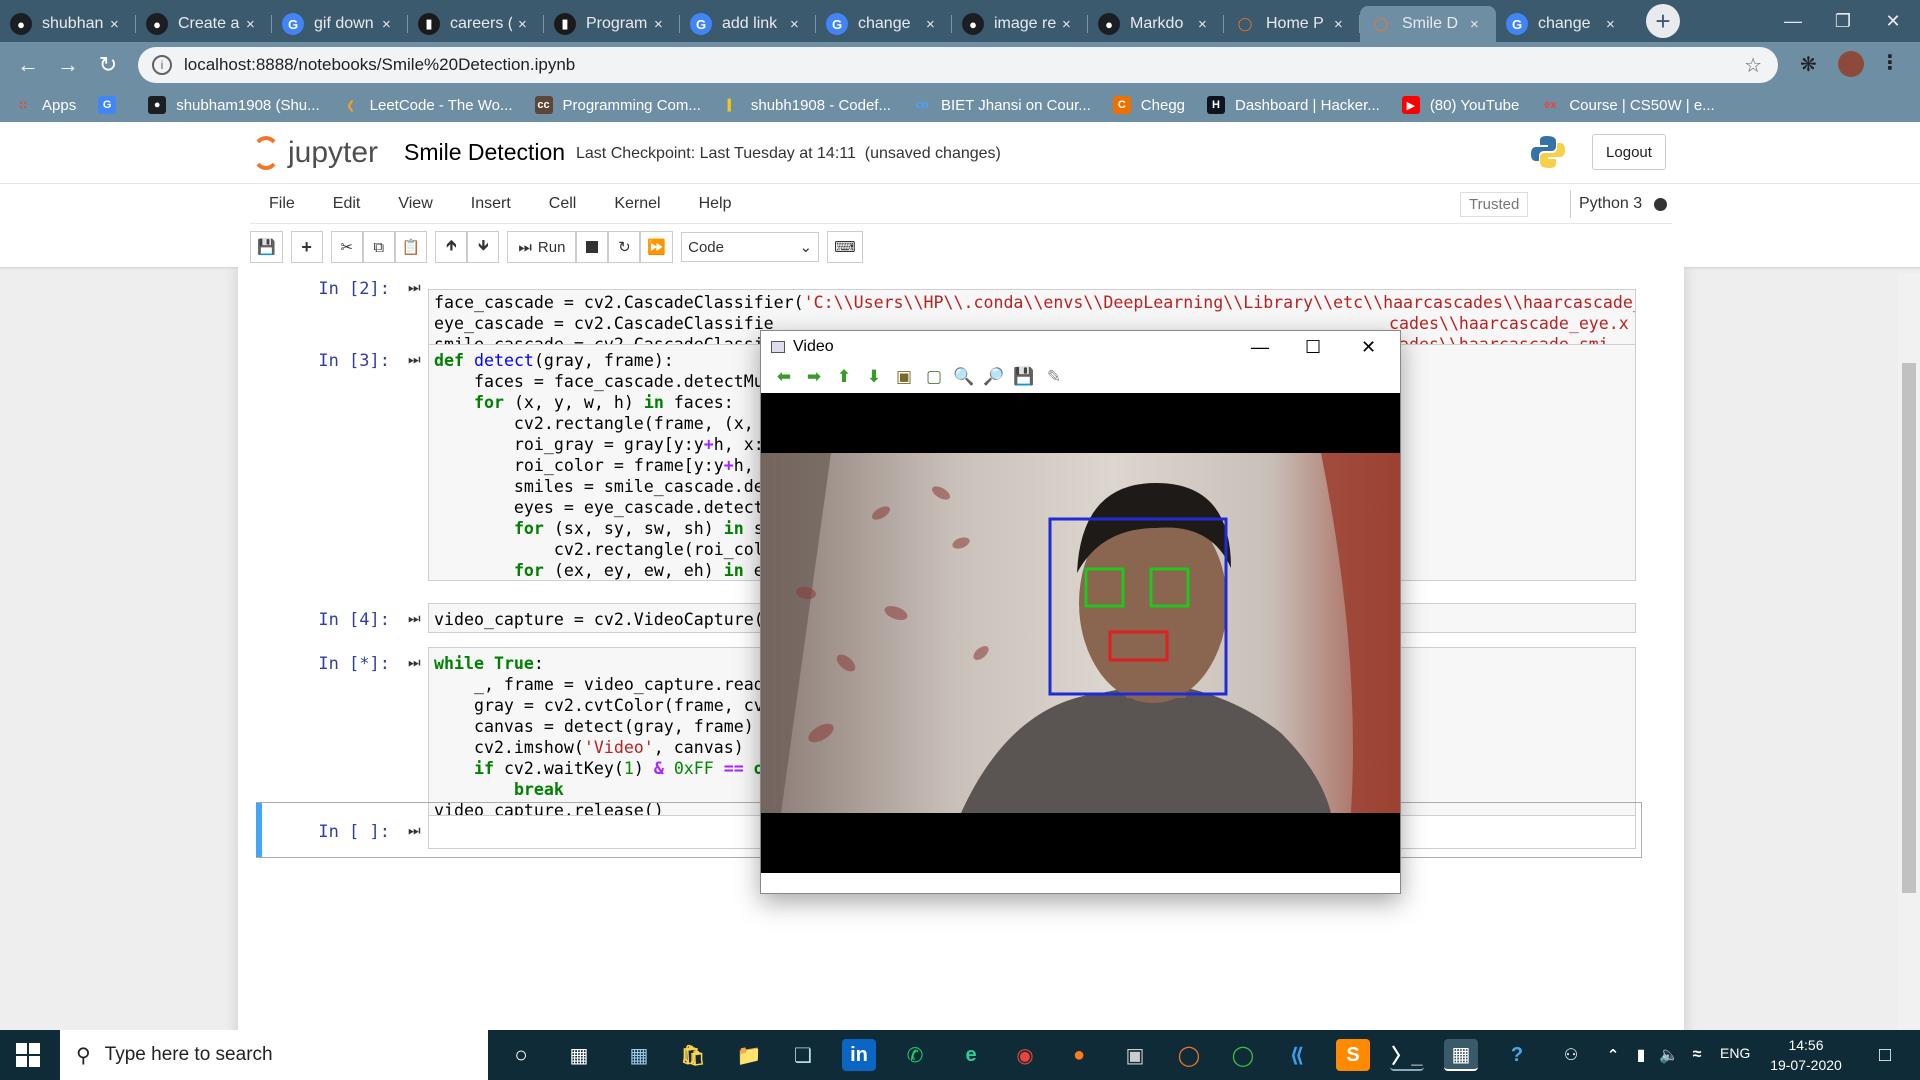 The width and height of the screenshot is (1920, 1080). I want to click on wifi-icon: ≈, so click(1697, 1055).